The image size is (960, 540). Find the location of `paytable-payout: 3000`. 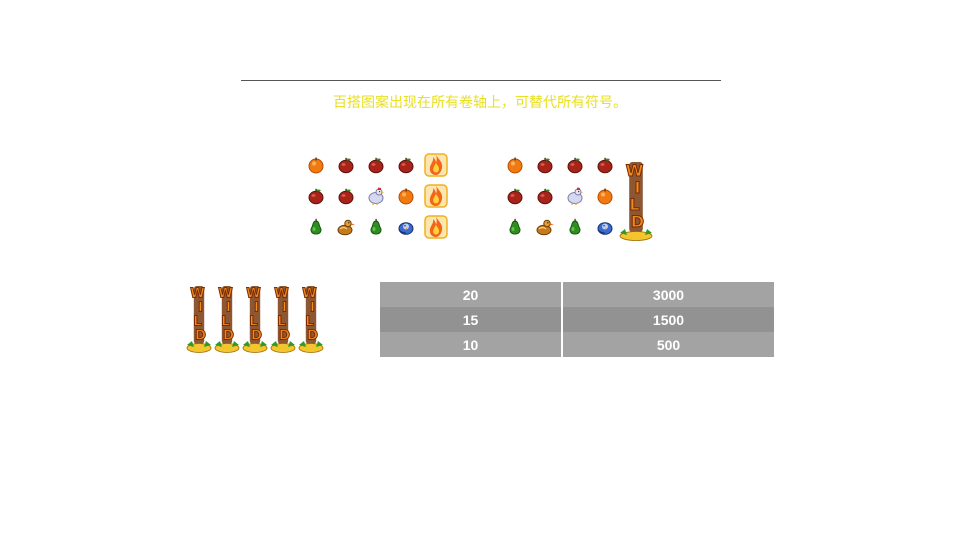

paytable-payout: 3000 is located at coordinates (668, 294).